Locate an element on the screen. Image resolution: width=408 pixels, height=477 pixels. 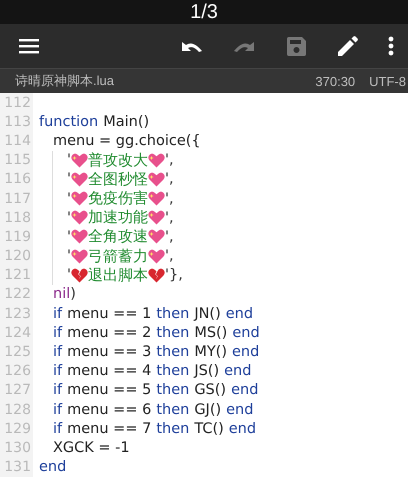
line-number: 130 is located at coordinates (17, 448).